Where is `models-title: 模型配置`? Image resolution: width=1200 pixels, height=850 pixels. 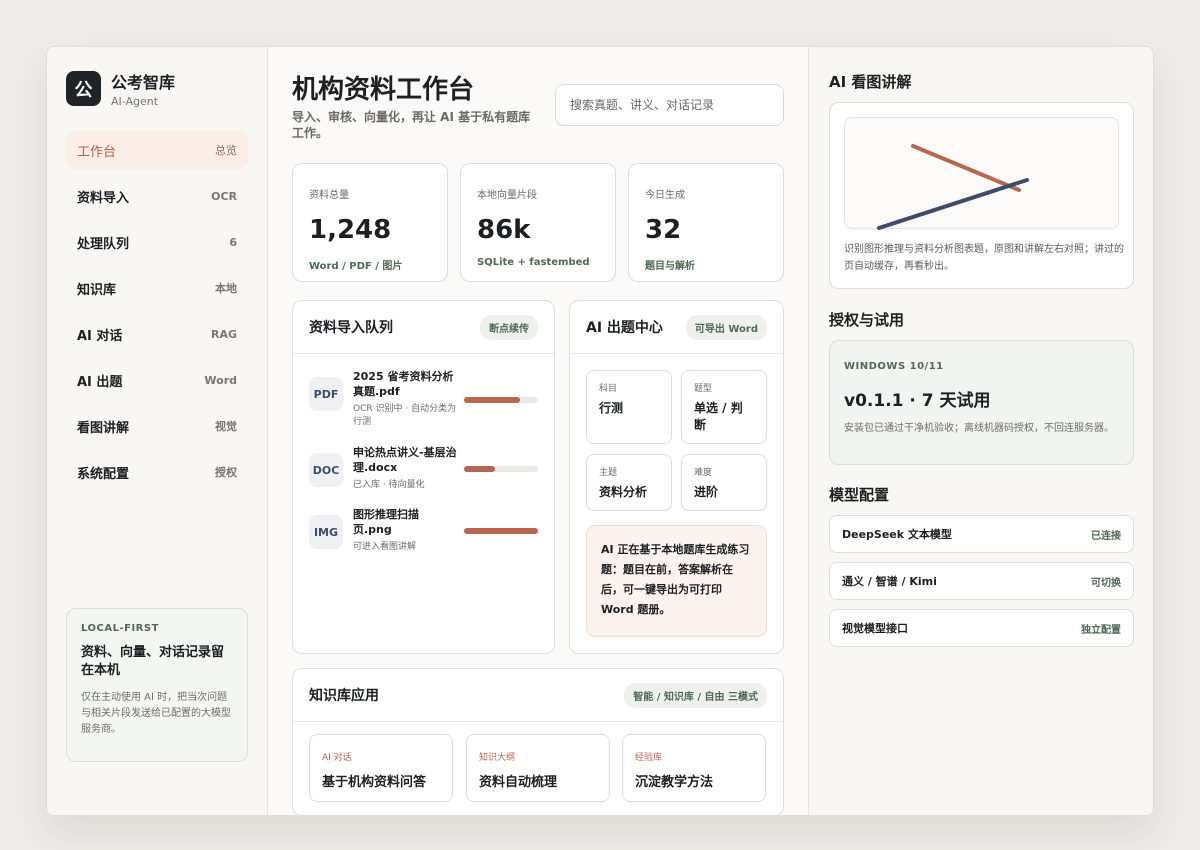 models-title: 模型配置 is located at coordinates (859, 495).